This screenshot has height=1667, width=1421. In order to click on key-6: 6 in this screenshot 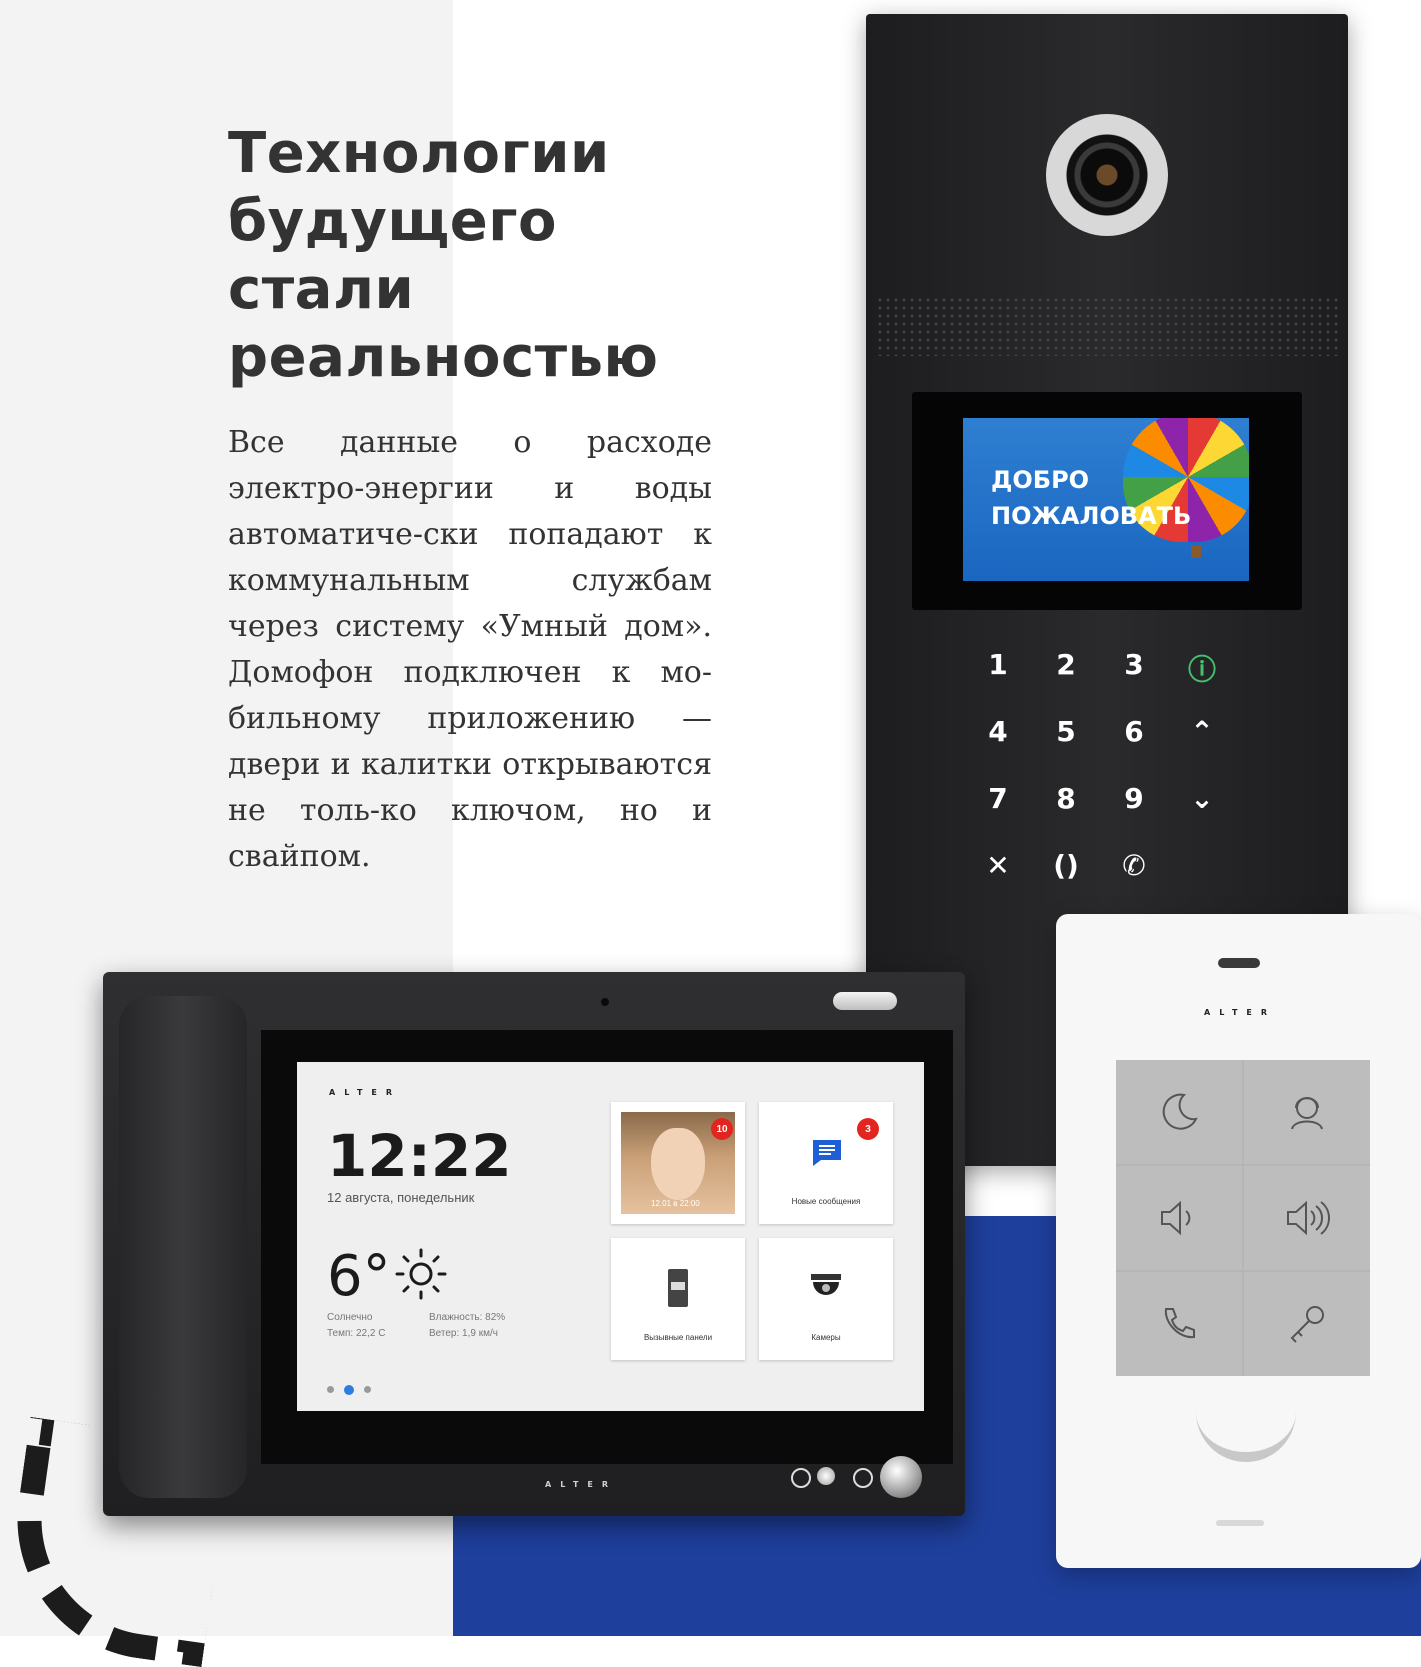, I will do `click(1134, 748)`.